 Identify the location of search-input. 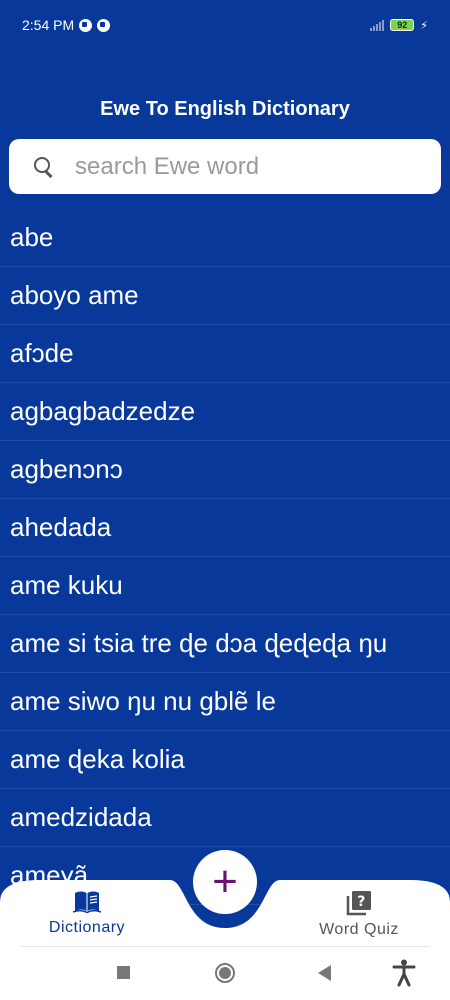
(235, 166).